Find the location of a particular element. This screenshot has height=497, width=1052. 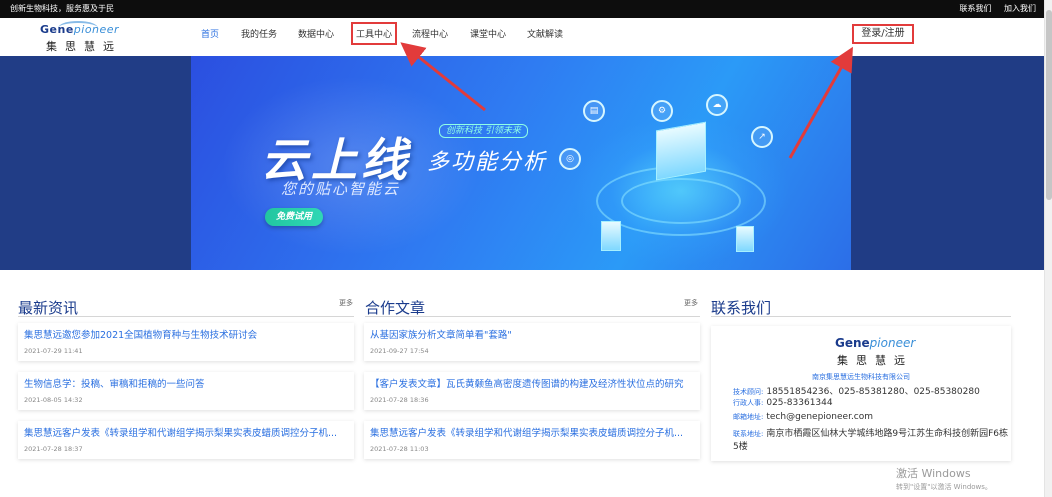

hero-chart-icon: ▤ is located at coordinates (594, 111).